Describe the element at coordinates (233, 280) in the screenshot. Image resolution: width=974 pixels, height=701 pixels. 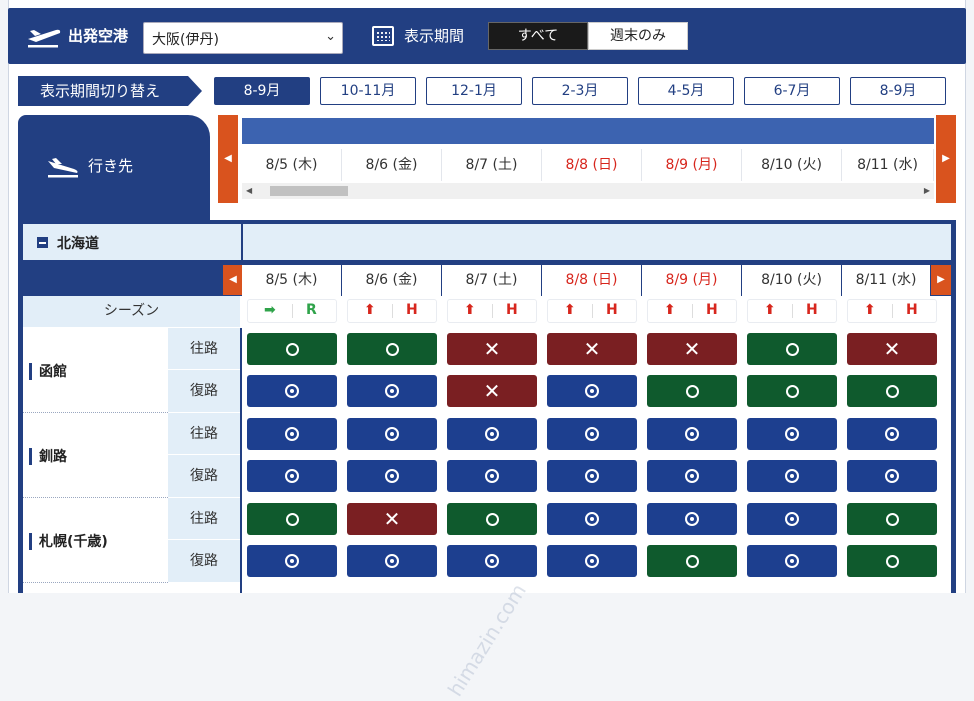
I see `grid-prev-button: ◀` at that location.